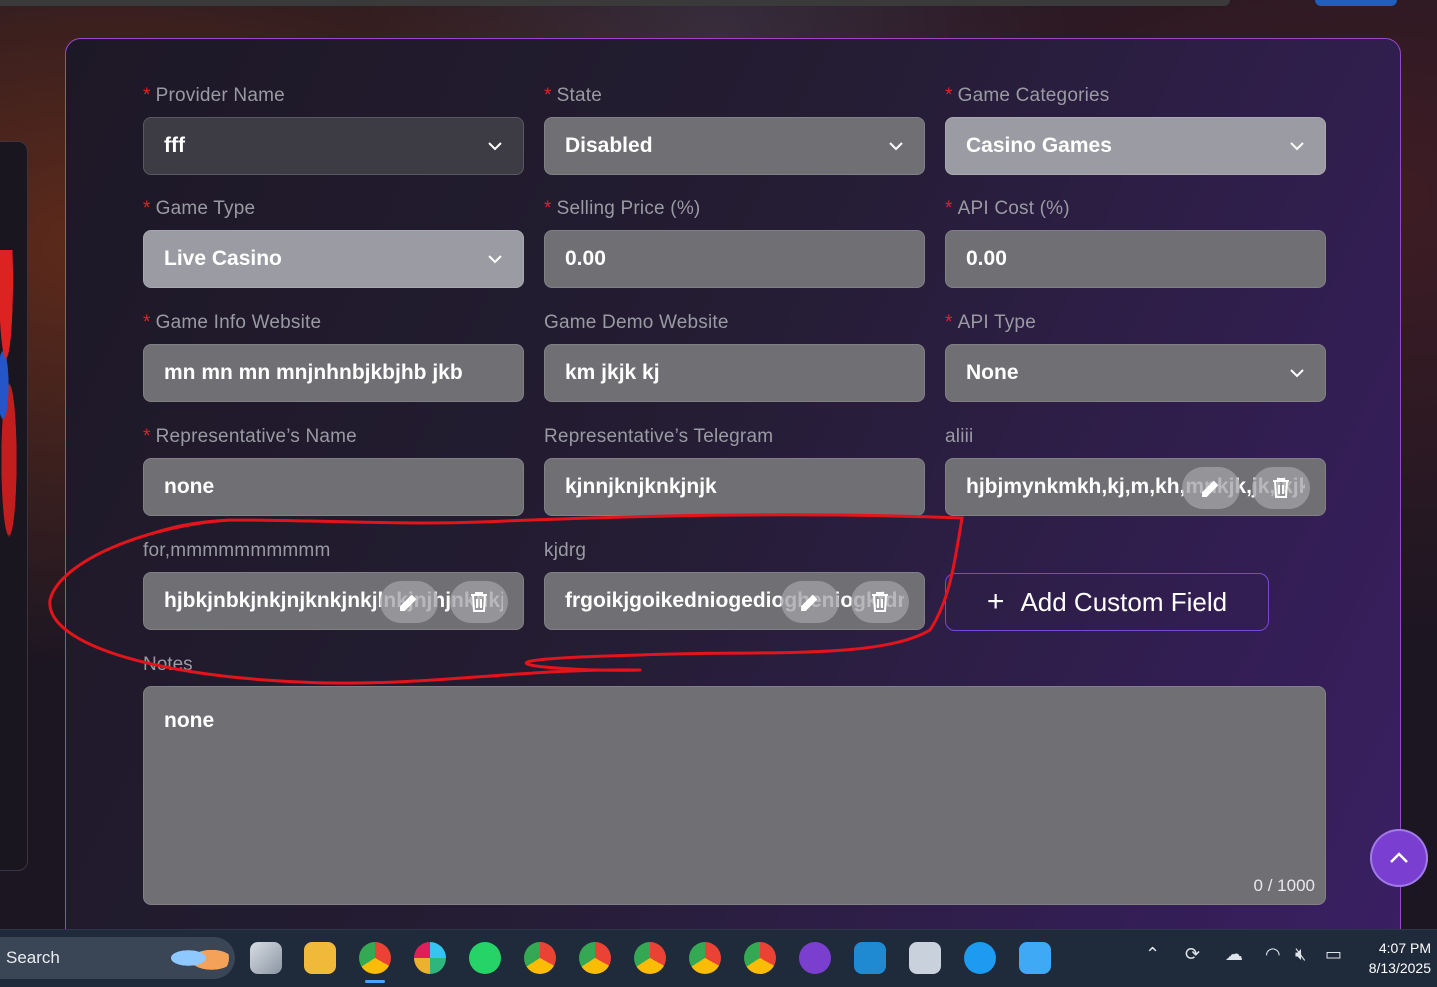  What do you see at coordinates (1027, 95) in the screenshot?
I see `game-categories-label: * Game Categories` at bounding box center [1027, 95].